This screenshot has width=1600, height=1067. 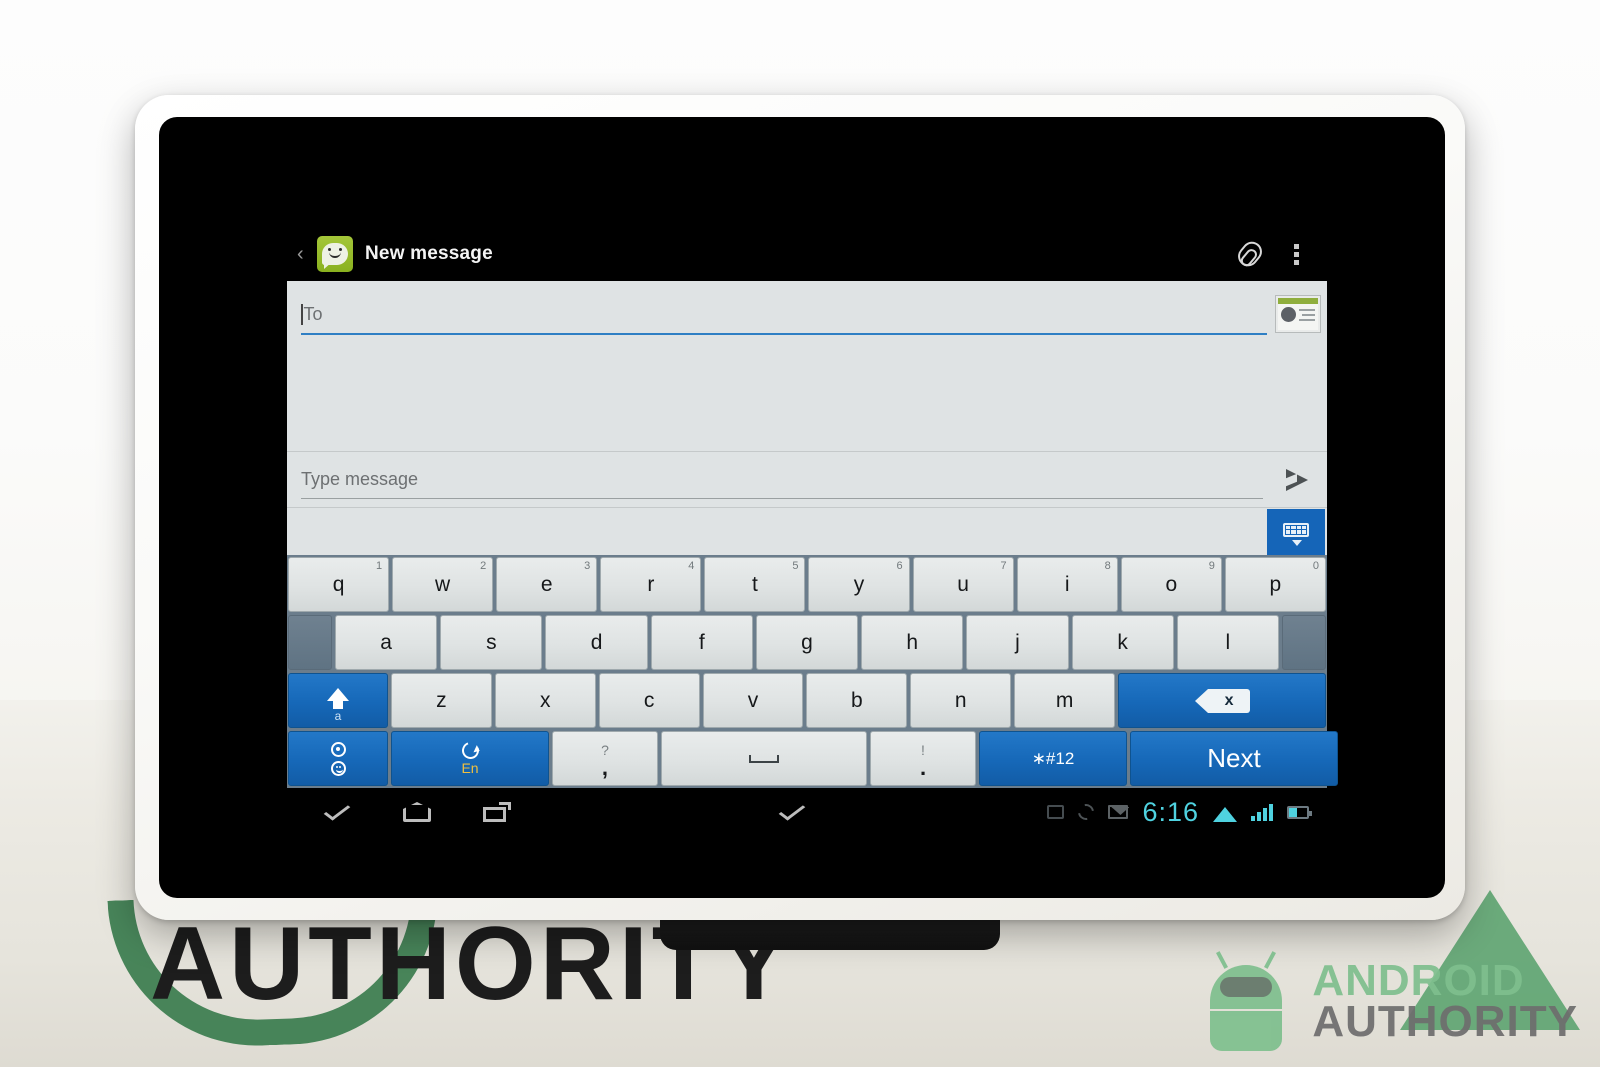 I want to click on key-a: a, so click(x=386, y=642).